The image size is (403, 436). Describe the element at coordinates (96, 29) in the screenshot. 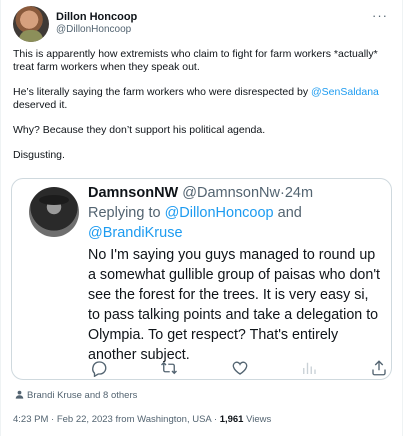

I see `author-handle: @DillonHoncoop` at that location.